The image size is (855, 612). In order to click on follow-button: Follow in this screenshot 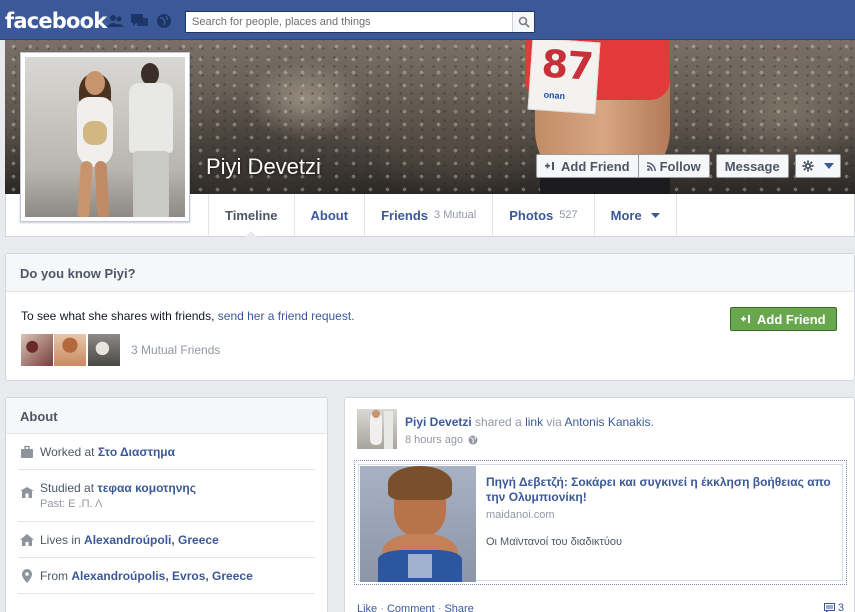, I will do `click(673, 166)`.